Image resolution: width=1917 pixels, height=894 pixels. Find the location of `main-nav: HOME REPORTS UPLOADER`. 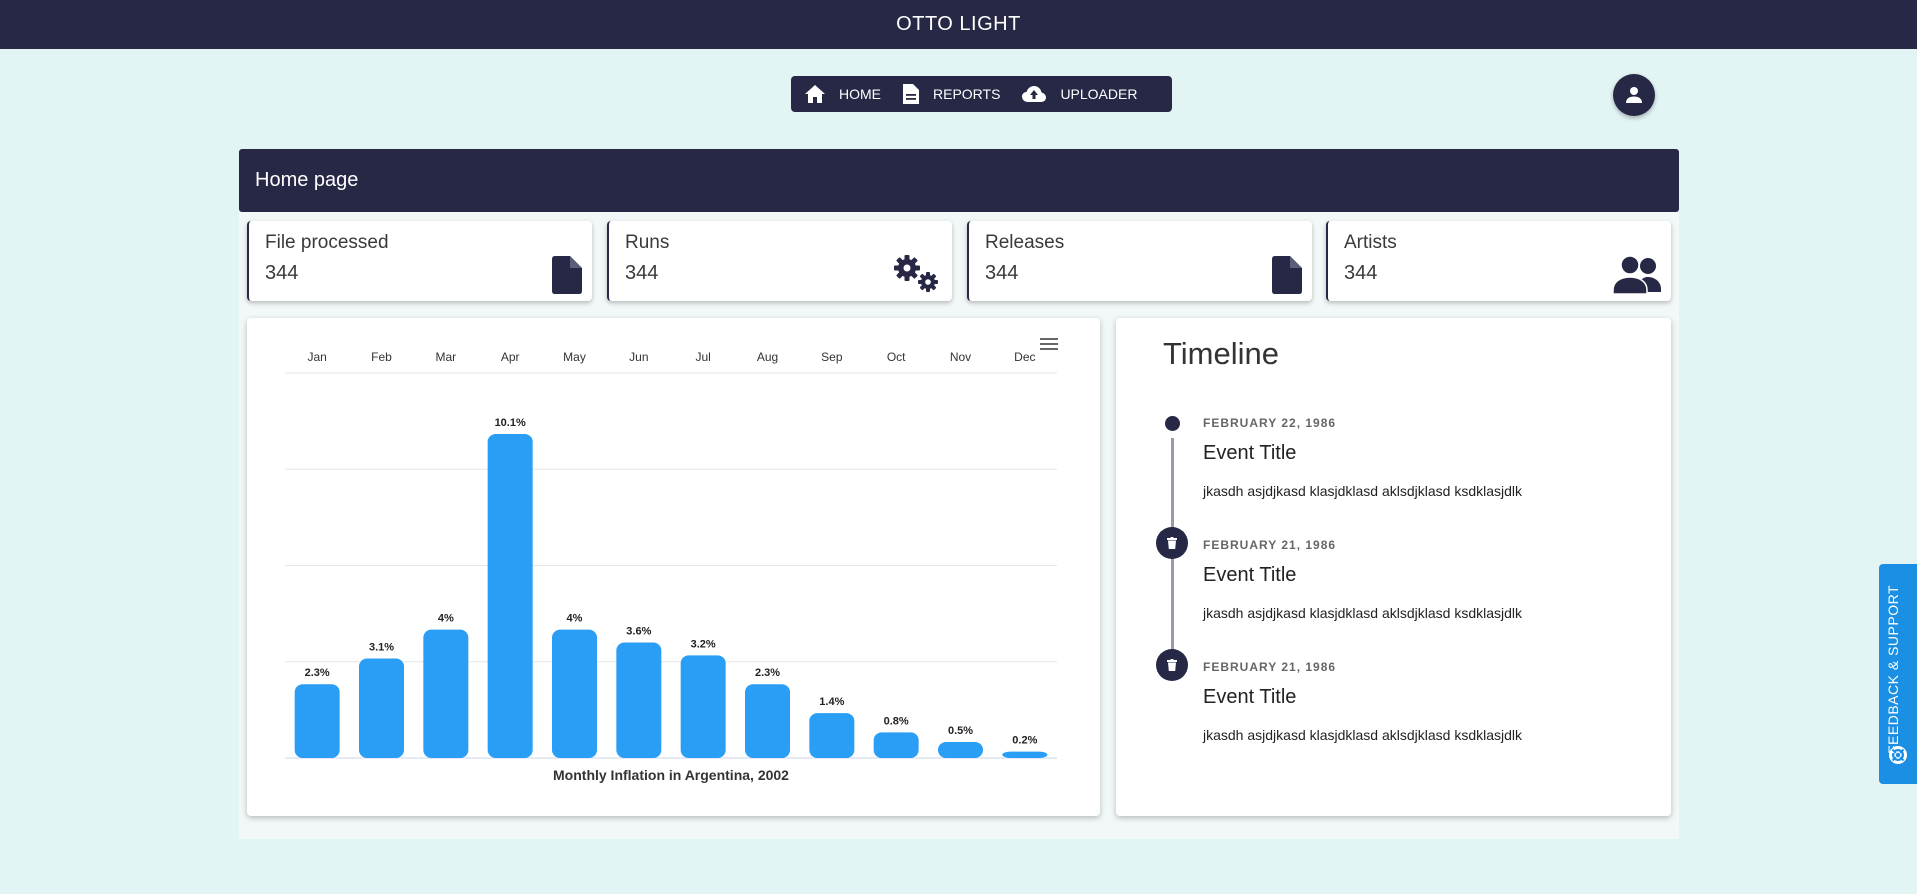

main-nav: HOME REPORTS UPLOADER is located at coordinates (981, 94).